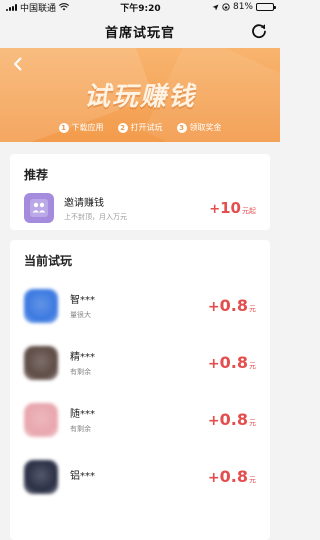 This screenshot has width=320, height=540. I want to click on steps: 1 下载应用 2 打开试玩 3 领取奖金, so click(140, 127).